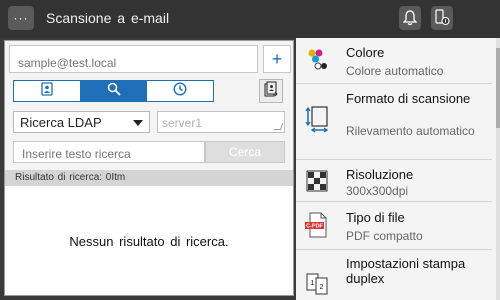 This screenshot has width=500, height=300. Describe the element at coordinates (149, 178) in the screenshot. I see `result-summary: Risultato di ricerca: 0Itm` at that location.